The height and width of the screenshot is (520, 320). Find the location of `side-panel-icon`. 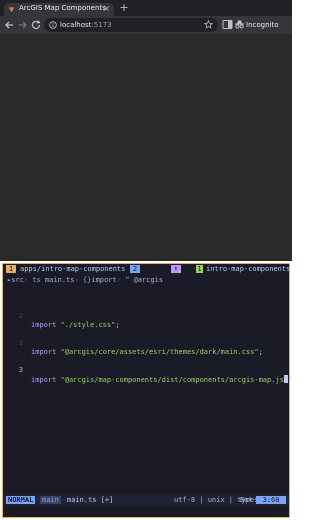

side-panel-icon is located at coordinates (227, 24).